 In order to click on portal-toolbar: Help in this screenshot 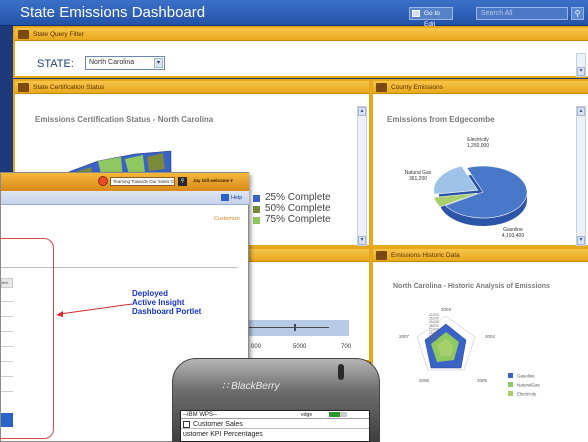, I will do `click(125, 198)`.